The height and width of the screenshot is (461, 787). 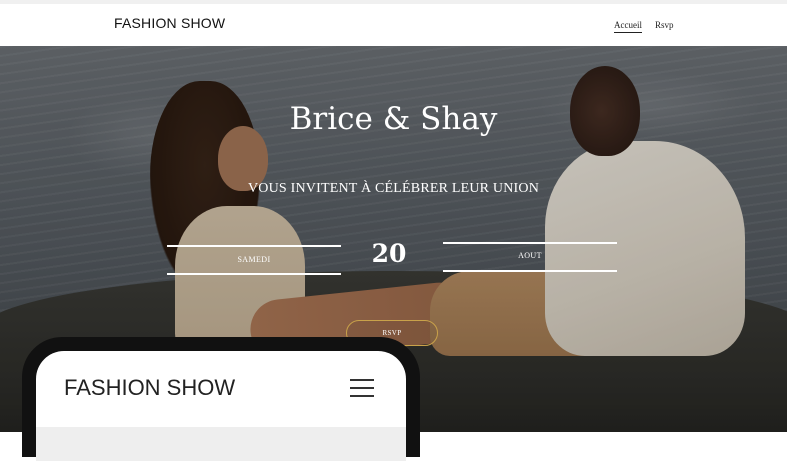 I want to click on nav-link-accueil: Accueil, so click(x=628, y=26).